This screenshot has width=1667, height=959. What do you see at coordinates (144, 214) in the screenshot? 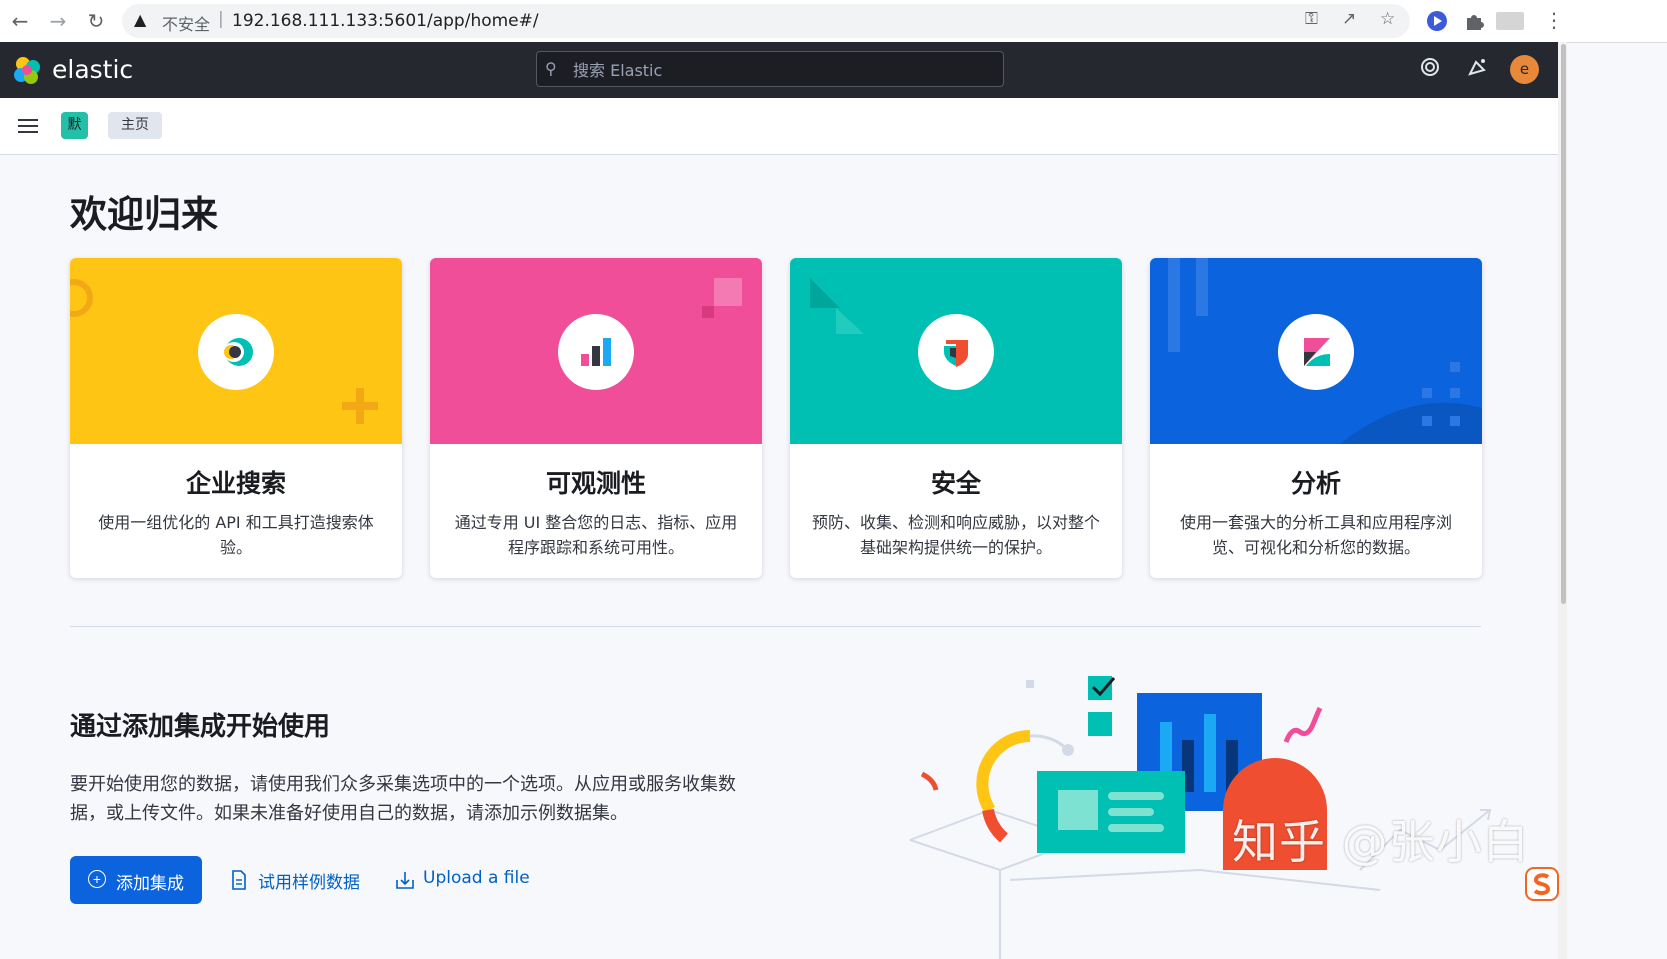
I see `page-title: 欢迎归来` at bounding box center [144, 214].